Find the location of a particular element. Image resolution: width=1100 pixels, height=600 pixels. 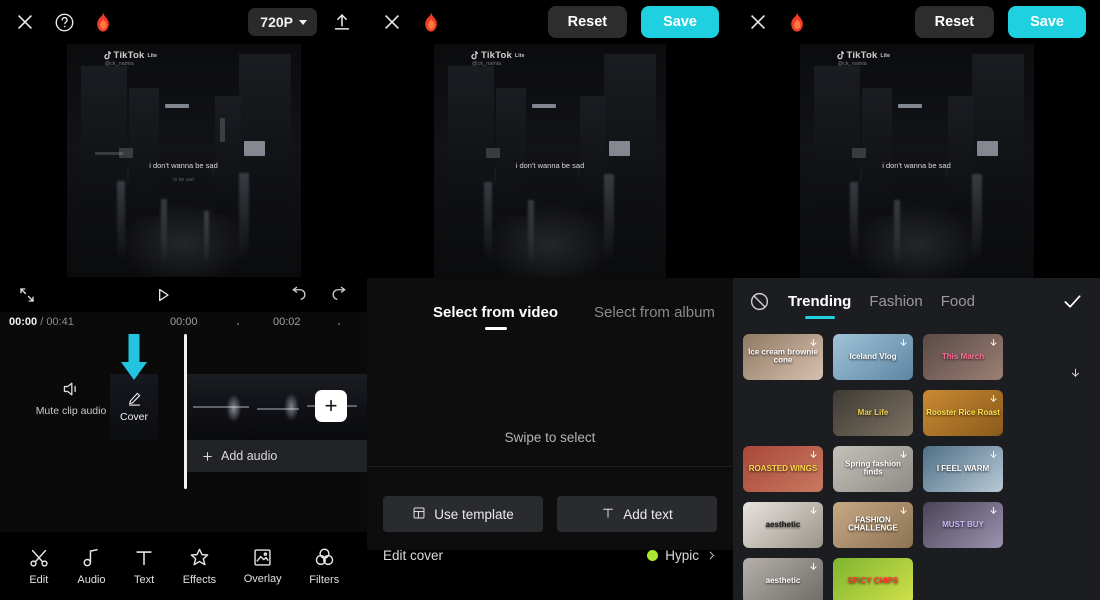

template-card: SPICY CHIPS is located at coordinates (873, 579).